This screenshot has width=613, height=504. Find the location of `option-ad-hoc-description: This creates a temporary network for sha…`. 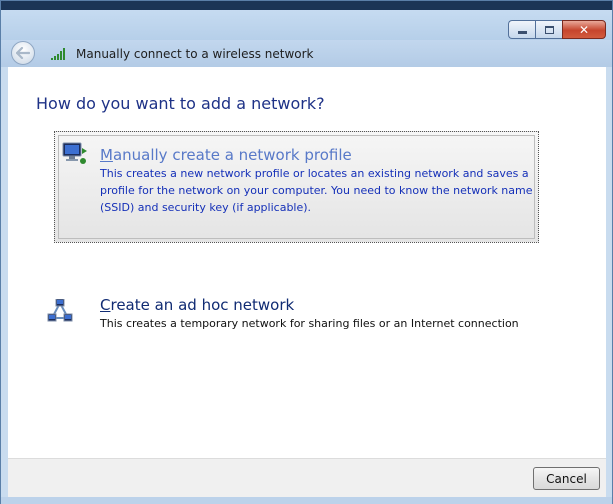

option-ad-hoc-description: This creates a temporary network for sha… is located at coordinates (309, 323).